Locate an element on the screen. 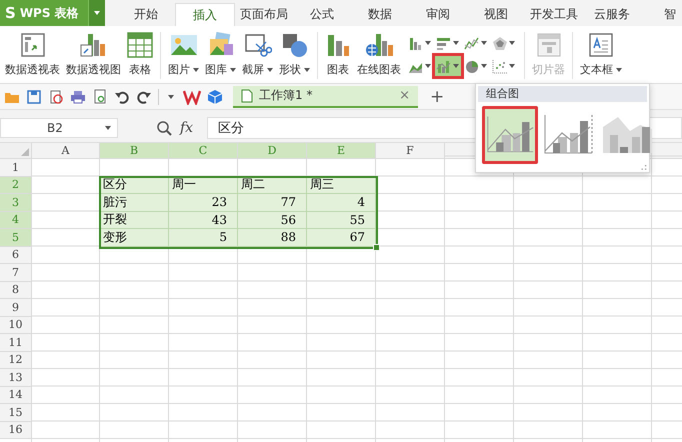  print-icon is located at coordinates (78, 96).